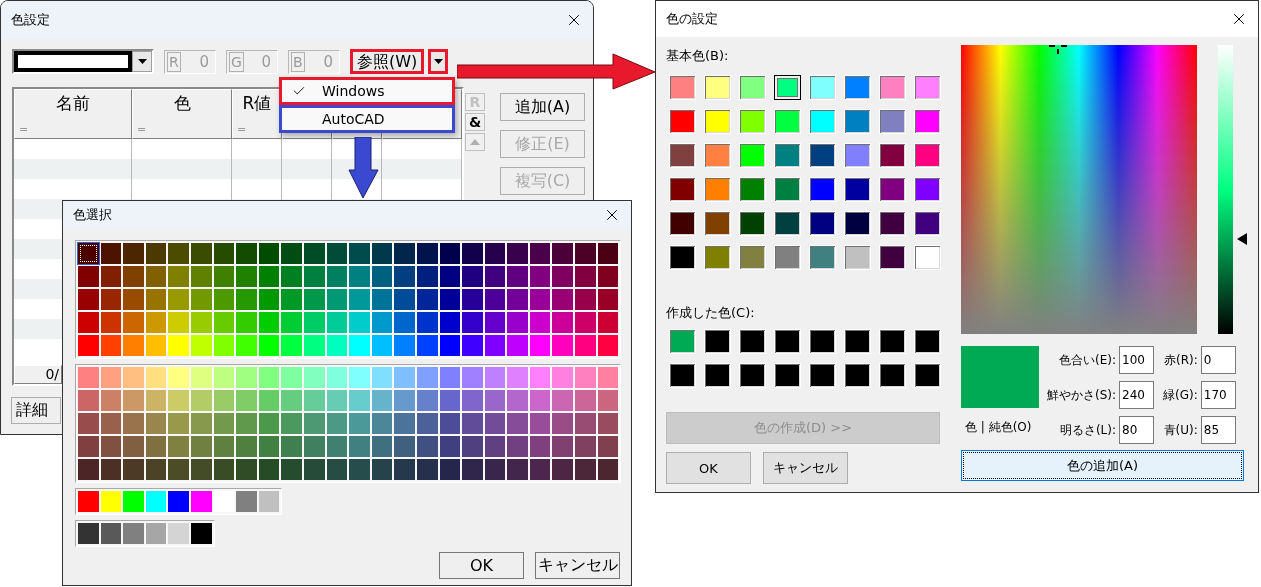 This screenshot has height=587, width=1261. Describe the element at coordinates (36, 410) in the screenshot. I see `detail-button: 詳細` at that location.